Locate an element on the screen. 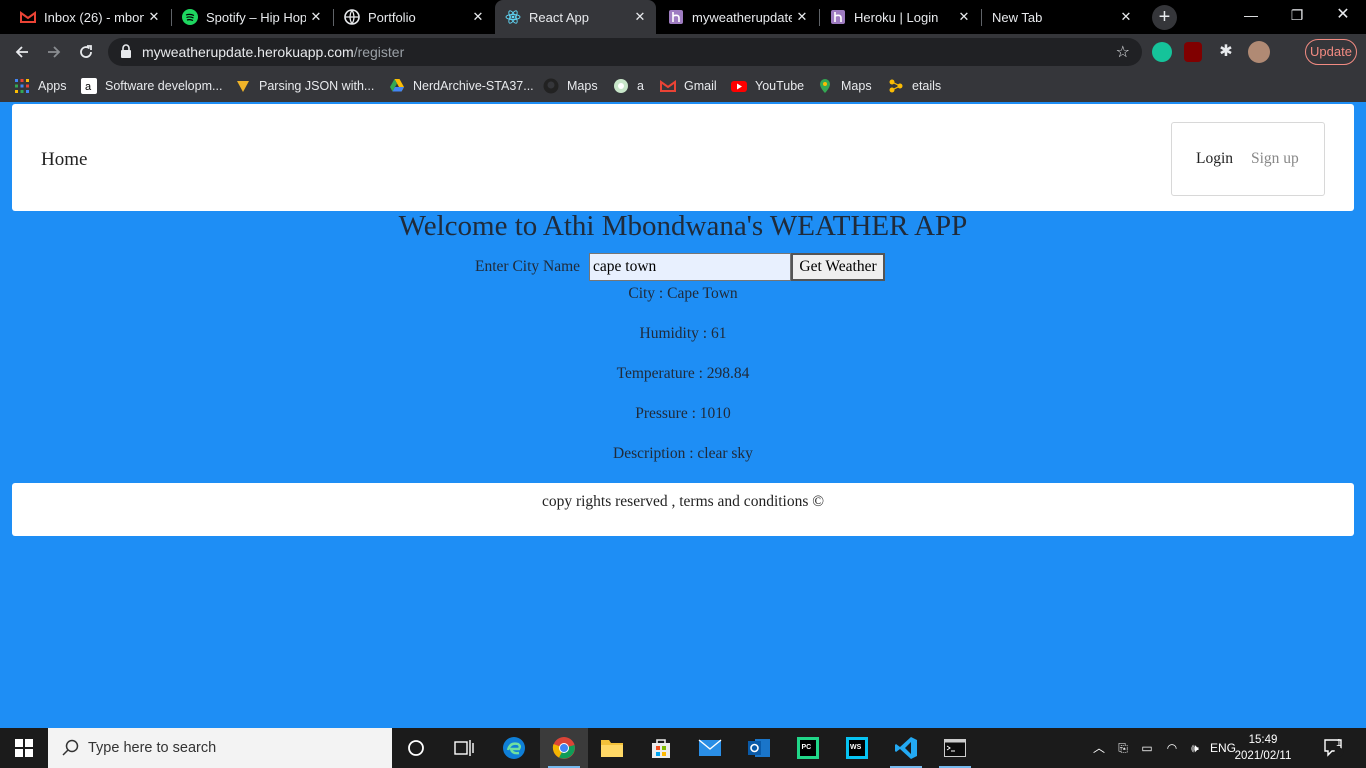 The height and width of the screenshot is (768, 1366). reload-icon is located at coordinates (86, 51).